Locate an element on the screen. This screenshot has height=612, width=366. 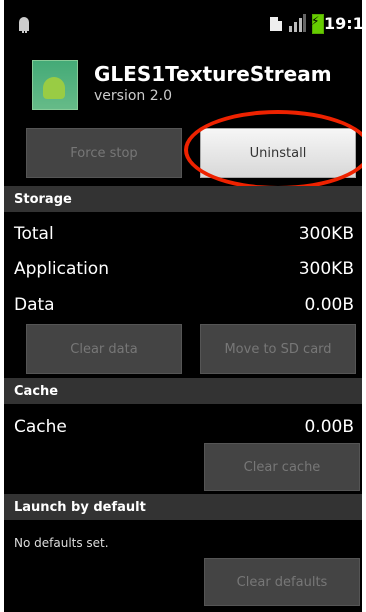
app-icon is located at coordinates (55, 85).